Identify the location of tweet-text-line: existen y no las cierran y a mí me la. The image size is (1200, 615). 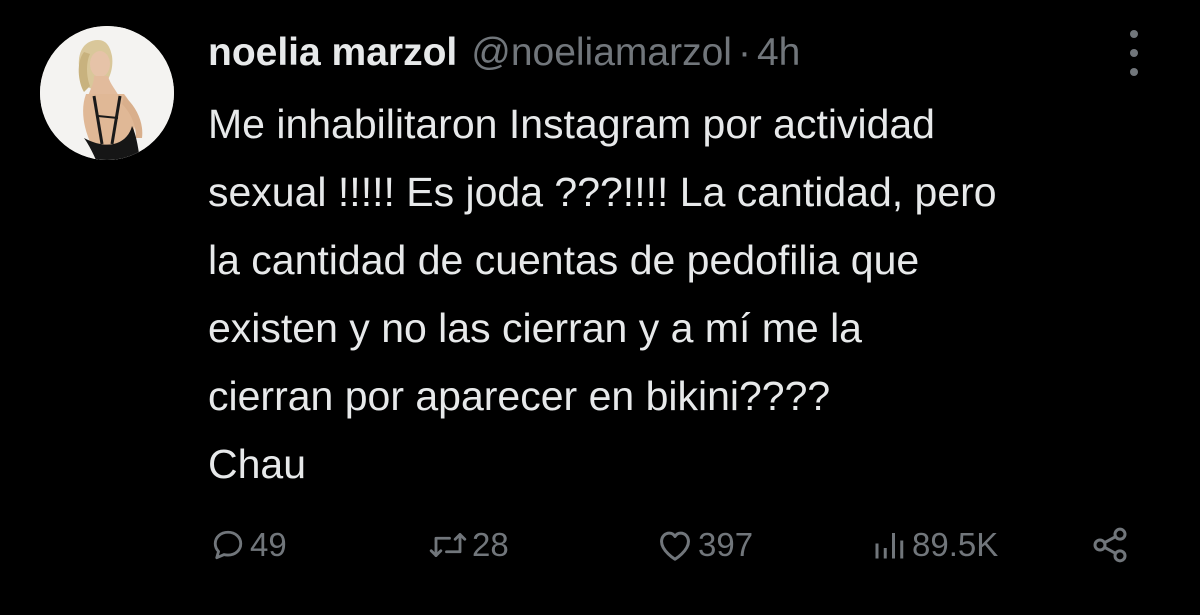
(535, 328).